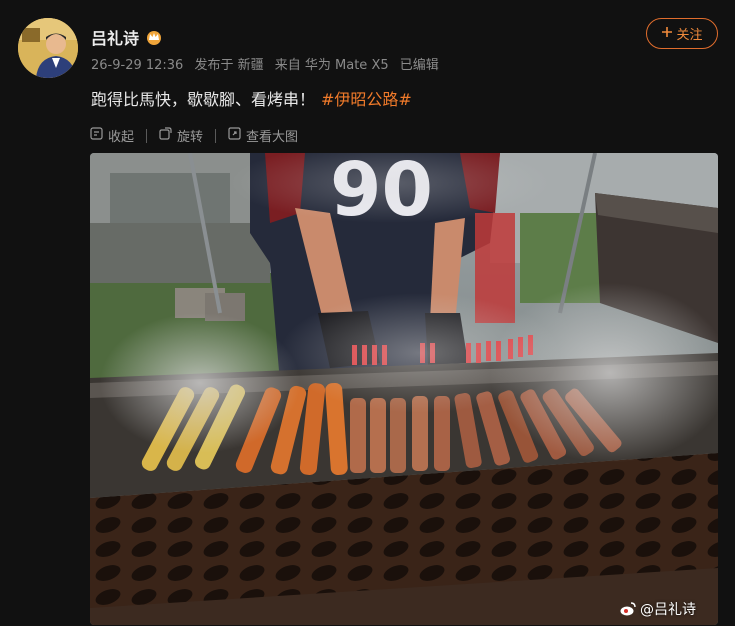 This screenshot has height=626, width=735. I want to click on follow-button: 关注, so click(682, 33).